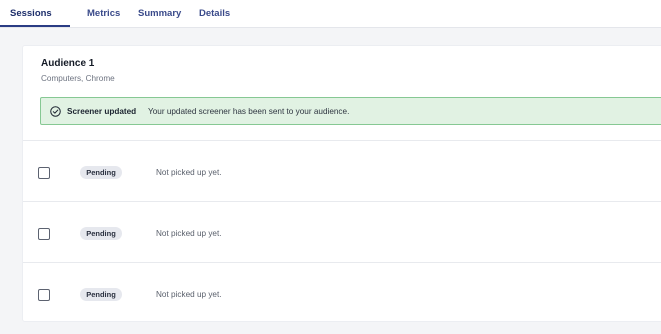 This screenshot has width=661, height=334. I want to click on active-tab-indicator, so click(35, 26).